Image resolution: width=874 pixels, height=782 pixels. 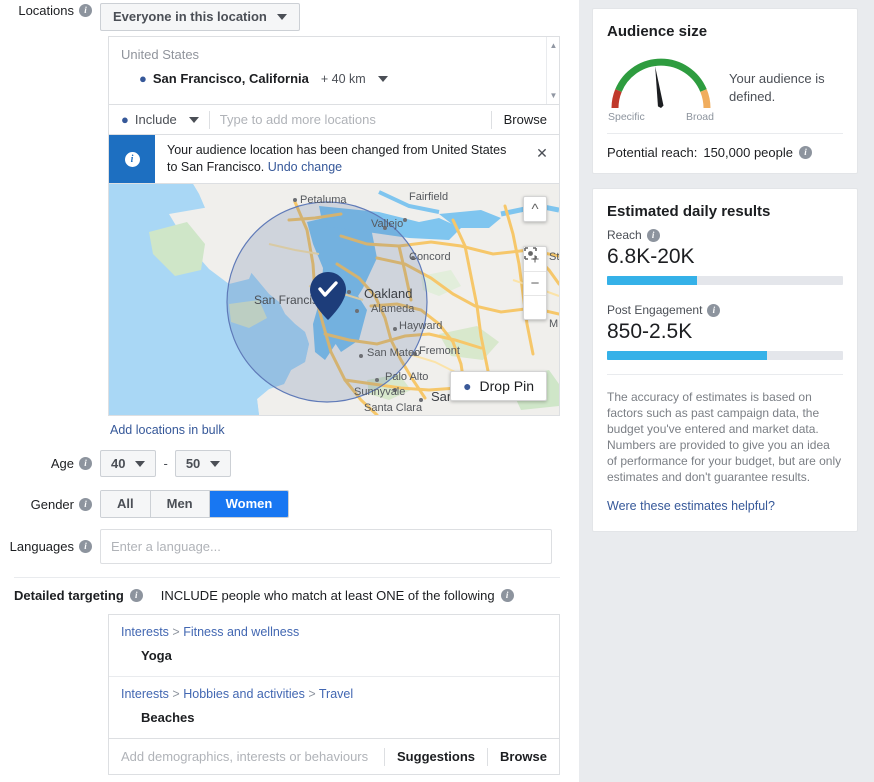 What do you see at coordinates (118, 463) in the screenshot?
I see `age-min-value: 40` at bounding box center [118, 463].